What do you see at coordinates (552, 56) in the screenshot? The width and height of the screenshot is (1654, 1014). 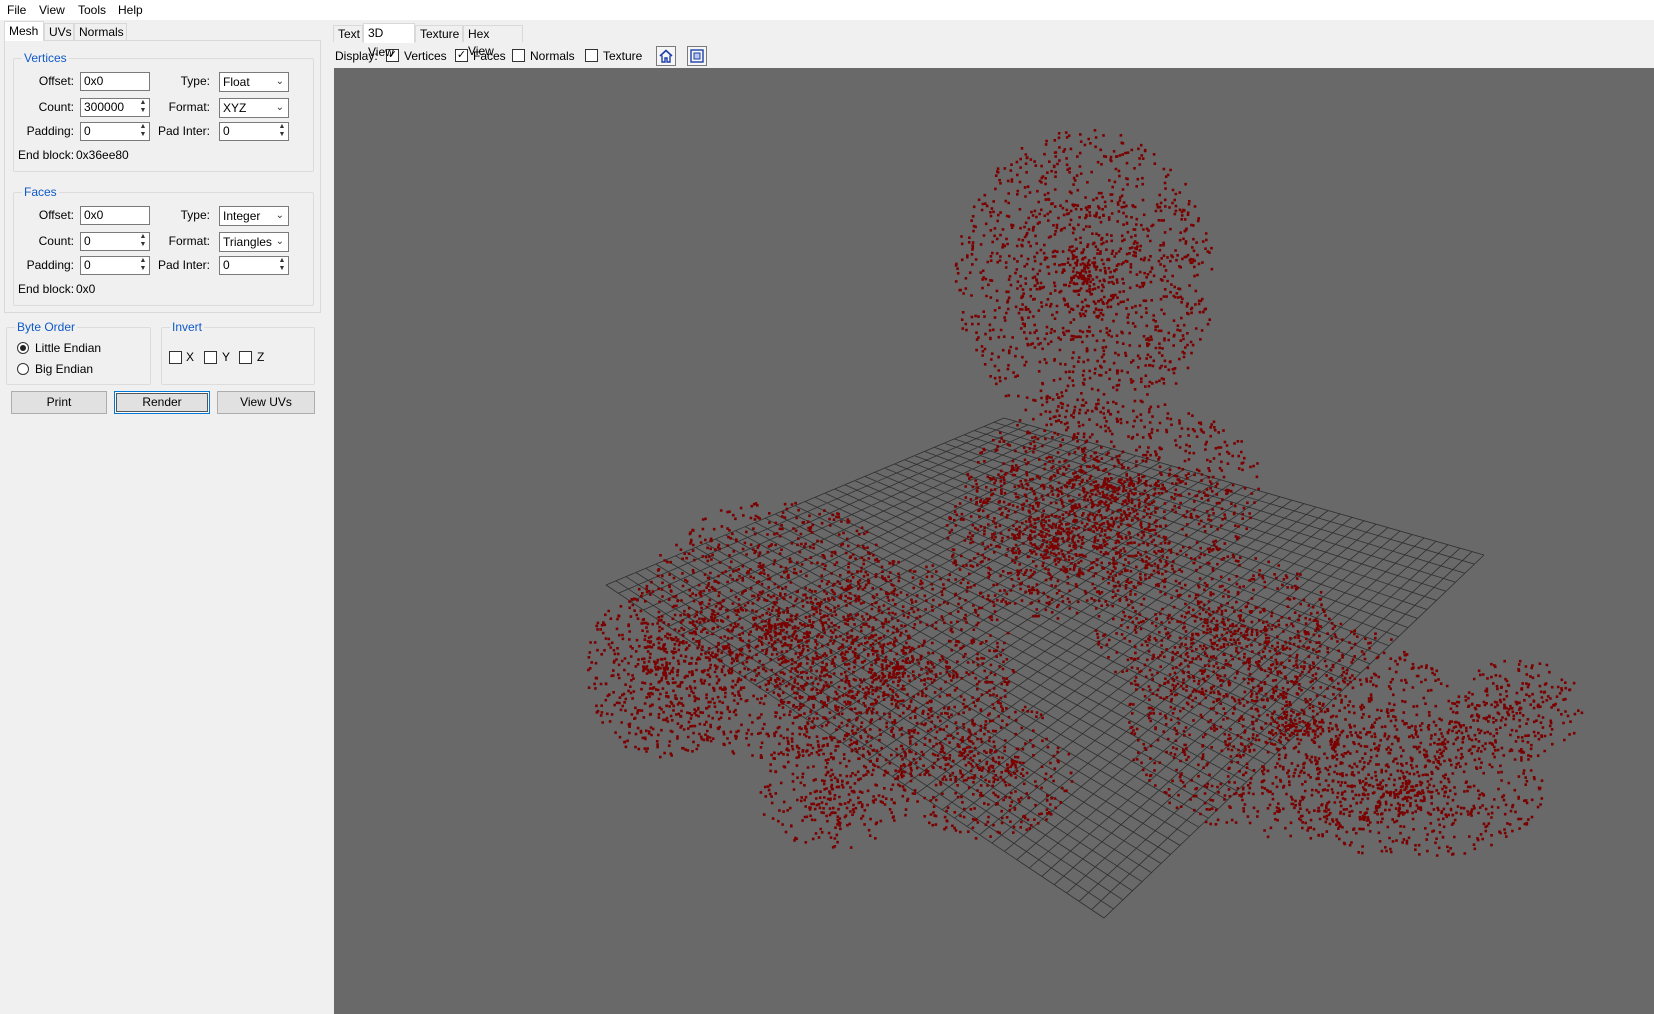 I see `normals-checkbox-label: Normals` at bounding box center [552, 56].